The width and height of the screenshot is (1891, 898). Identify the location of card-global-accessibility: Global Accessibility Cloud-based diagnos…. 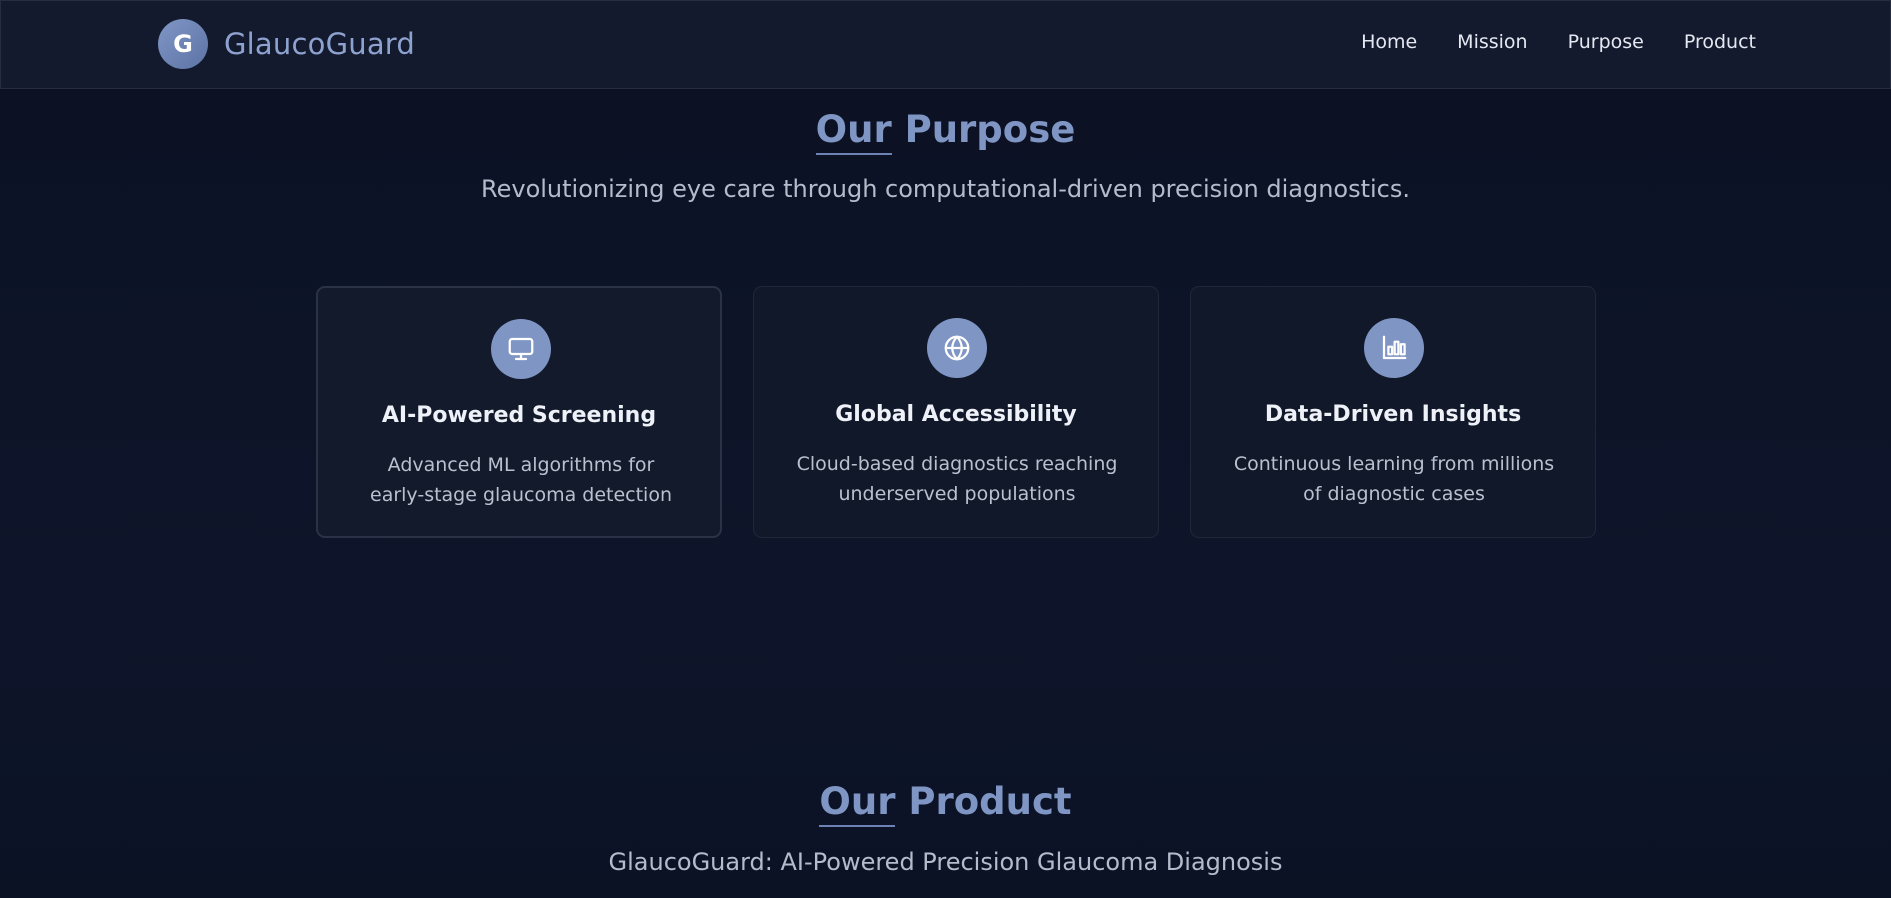
(956, 412).